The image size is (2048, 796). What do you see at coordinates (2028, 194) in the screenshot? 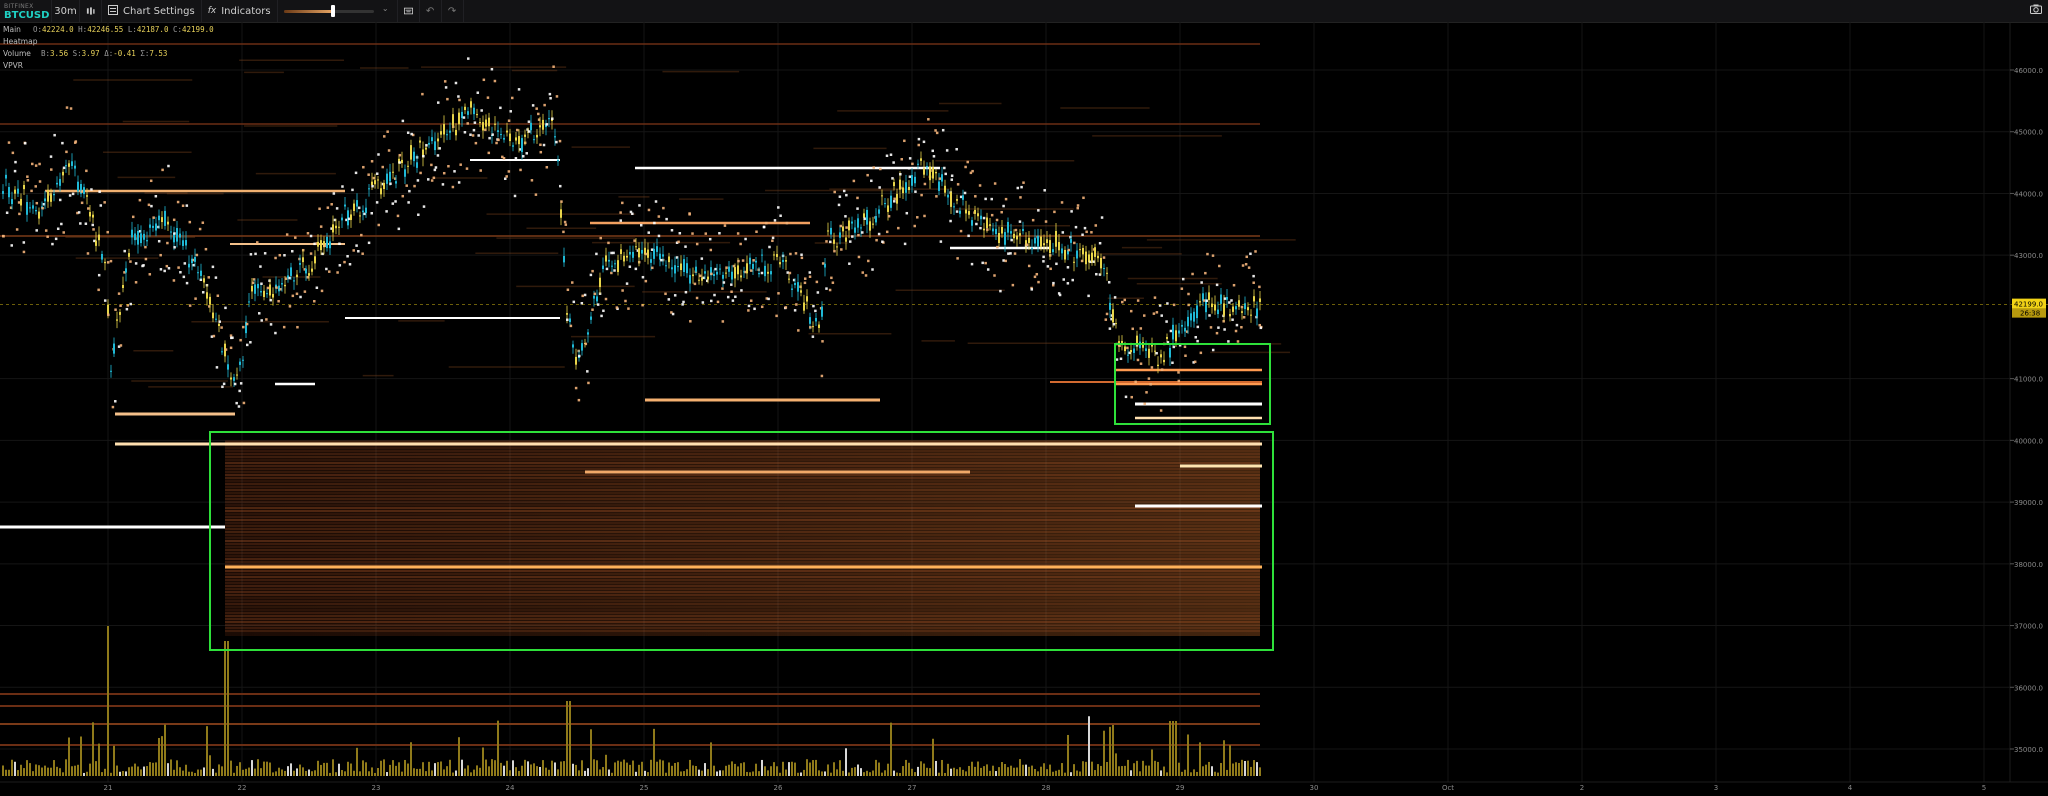
I see `price-tick-label: 44000.0` at bounding box center [2028, 194].